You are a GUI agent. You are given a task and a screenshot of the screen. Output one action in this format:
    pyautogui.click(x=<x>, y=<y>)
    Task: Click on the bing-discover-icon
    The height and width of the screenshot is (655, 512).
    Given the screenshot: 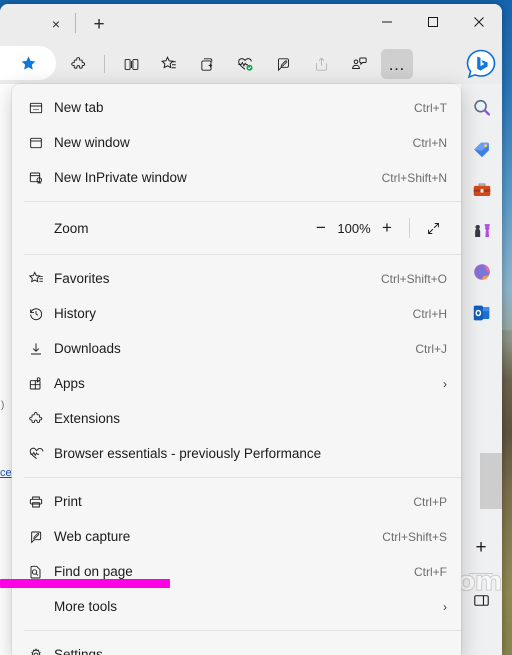 What is the action you would take?
    pyautogui.click(x=481, y=64)
    